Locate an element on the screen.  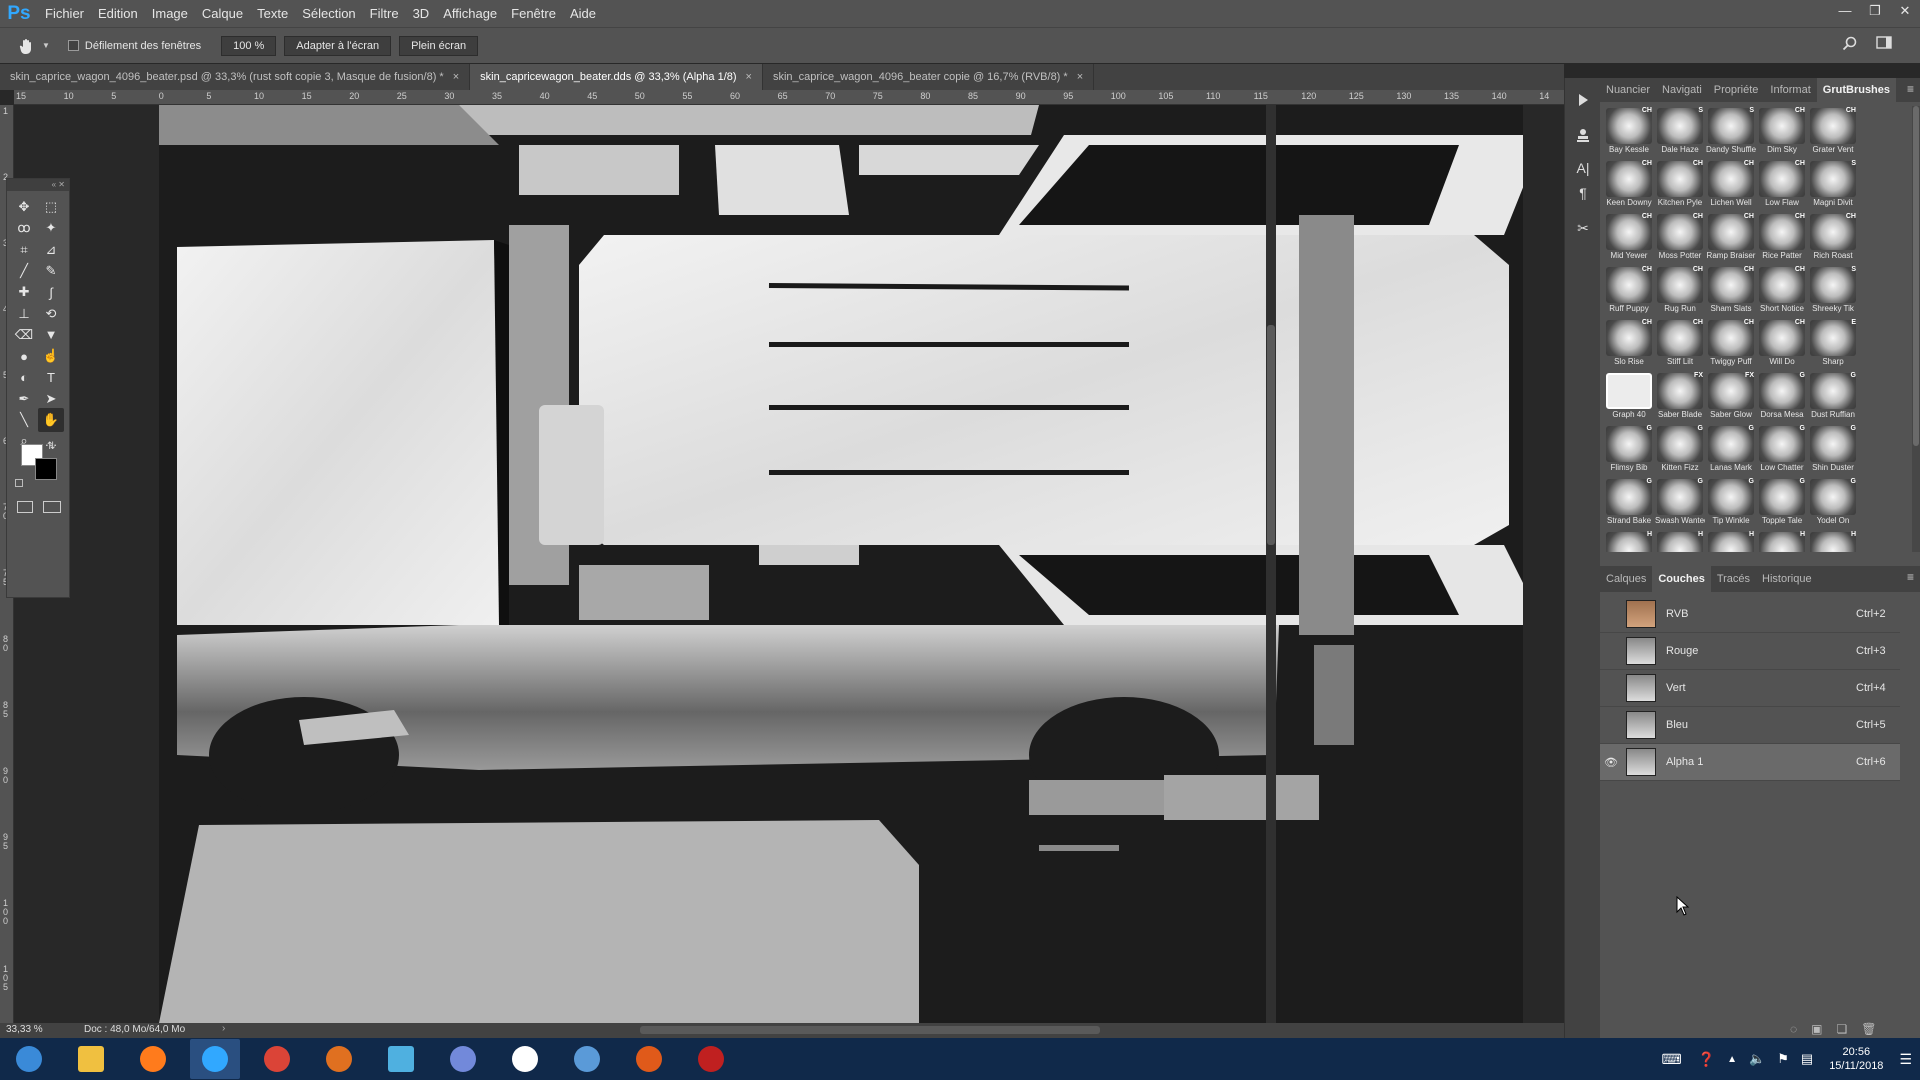
brush-preset: CH Lichen Well is located at coordinates (1731, 185).